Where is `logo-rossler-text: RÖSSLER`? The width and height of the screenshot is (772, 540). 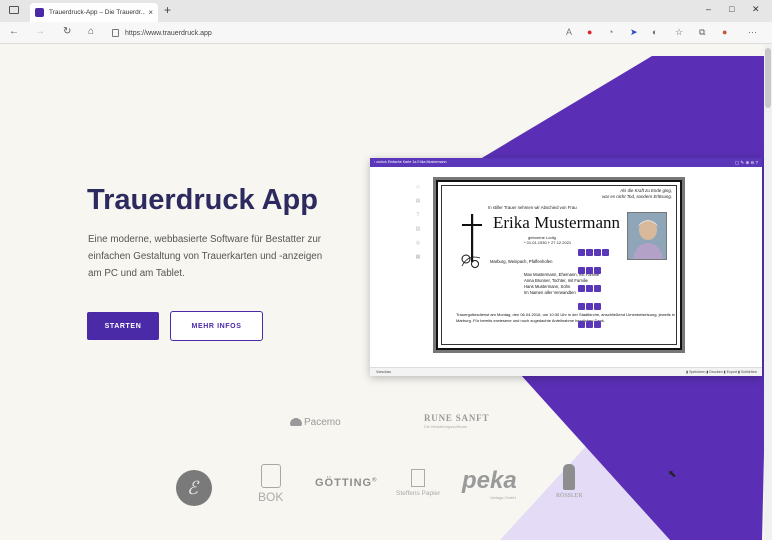 logo-rossler-text: RÖSSLER is located at coordinates (569, 496).